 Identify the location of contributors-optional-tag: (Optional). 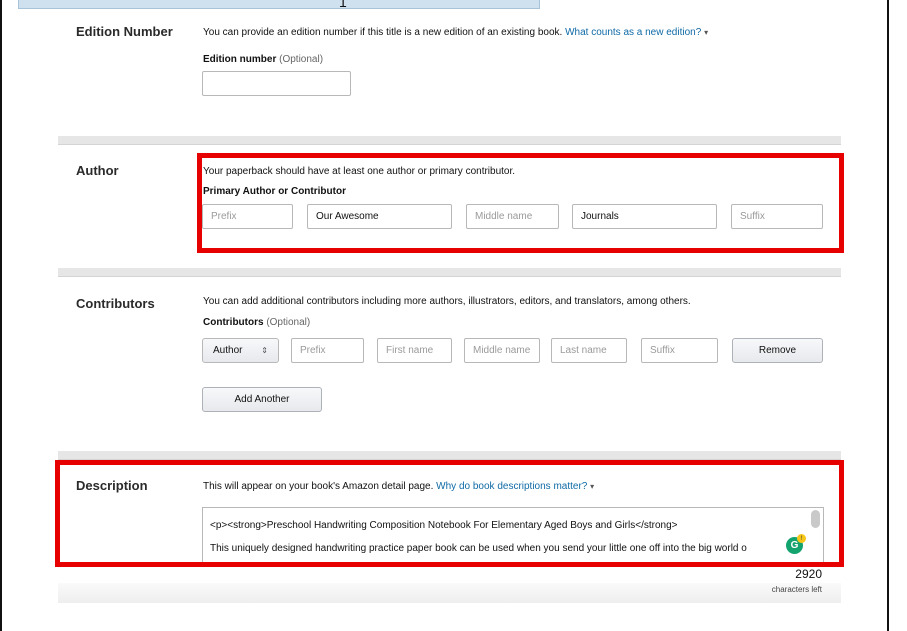
(288, 322).